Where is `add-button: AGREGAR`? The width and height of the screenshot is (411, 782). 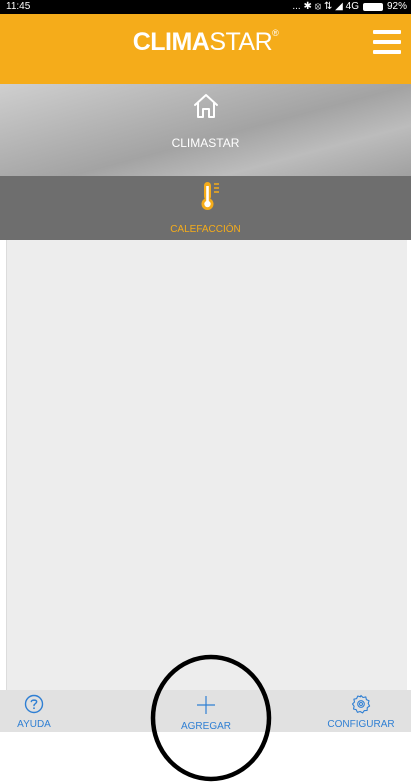 add-button: AGREGAR is located at coordinates (206, 713).